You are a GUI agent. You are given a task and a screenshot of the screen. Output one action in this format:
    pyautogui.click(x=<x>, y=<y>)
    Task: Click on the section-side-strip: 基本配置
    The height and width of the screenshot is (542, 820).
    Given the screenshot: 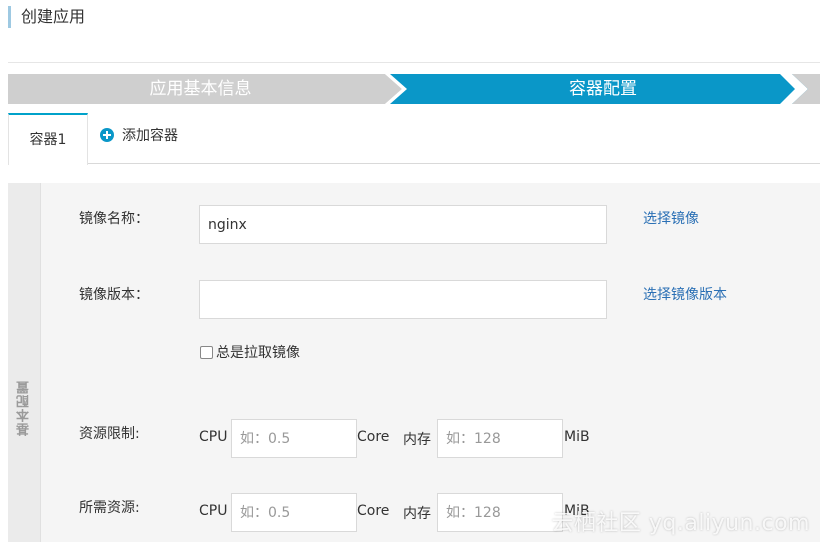 What is the action you would take?
    pyautogui.click(x=24, y=362)
    